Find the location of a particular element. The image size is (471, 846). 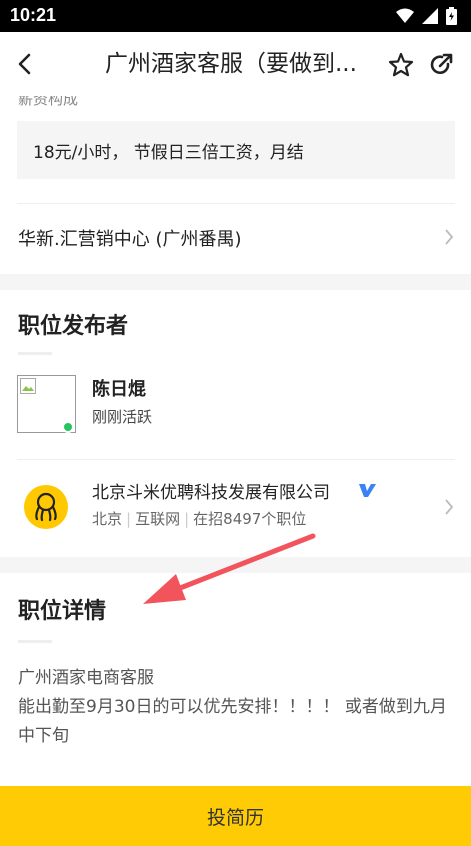

octopus-logo-icon is located at coordinates (46, 507).